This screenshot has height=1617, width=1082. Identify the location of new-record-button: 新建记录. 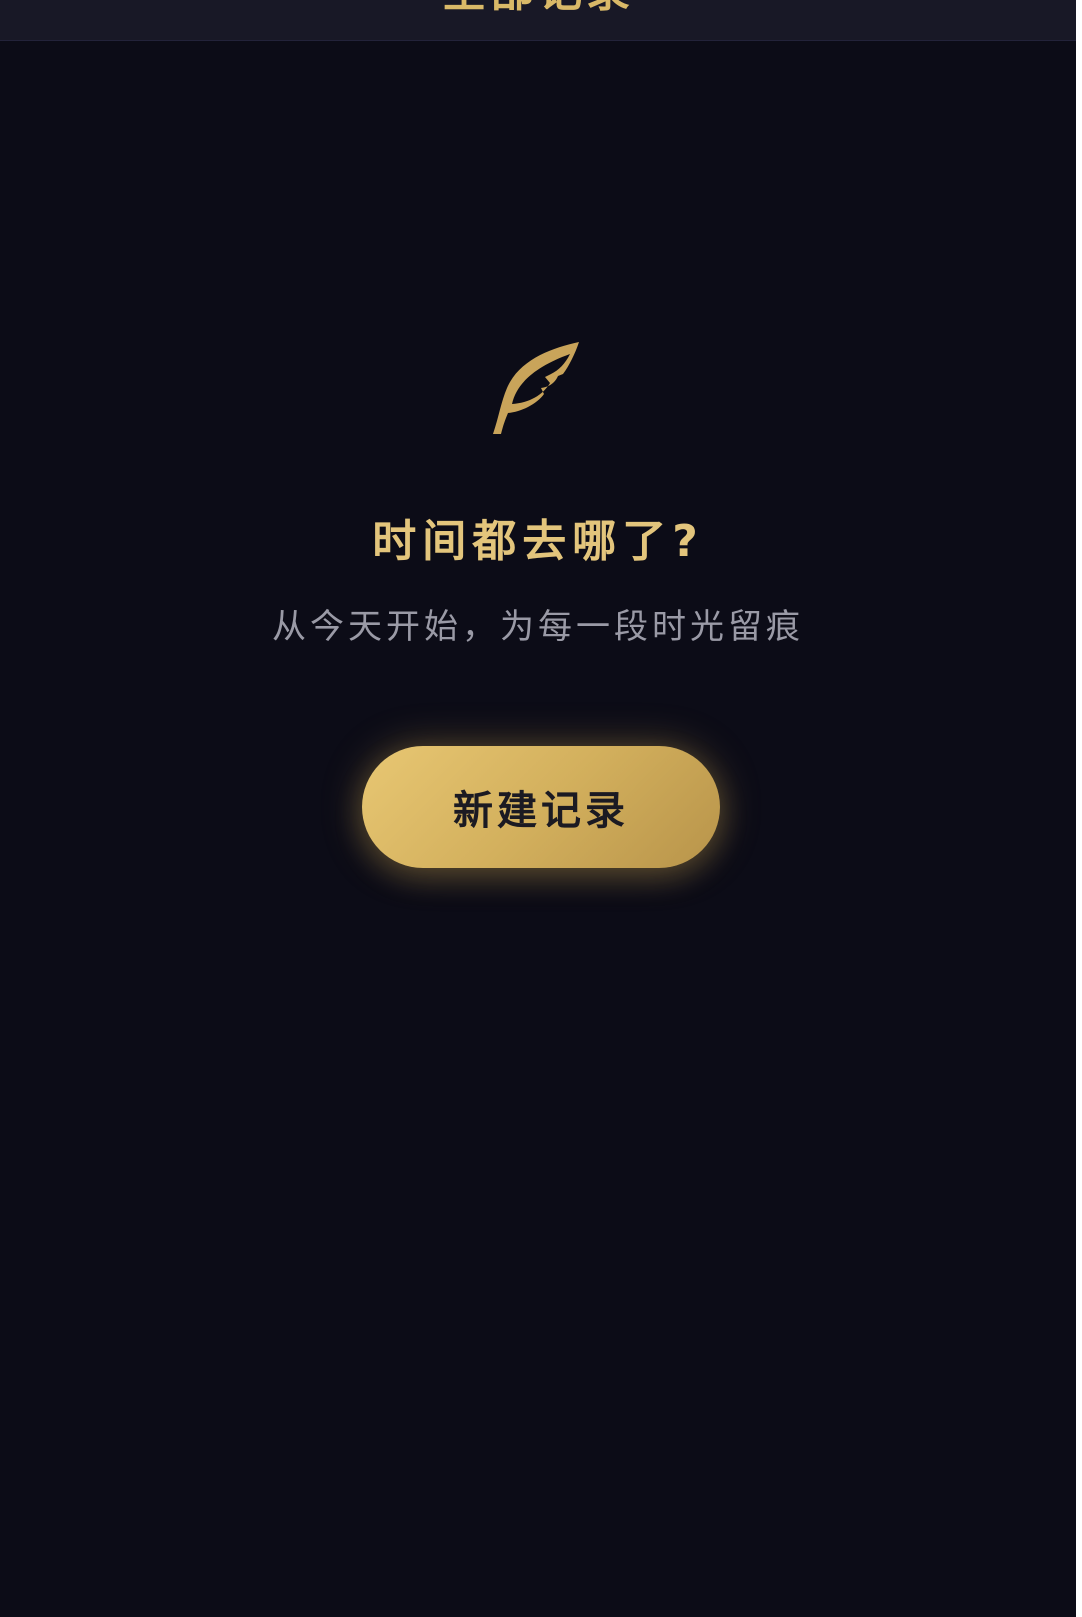
(541, 807).